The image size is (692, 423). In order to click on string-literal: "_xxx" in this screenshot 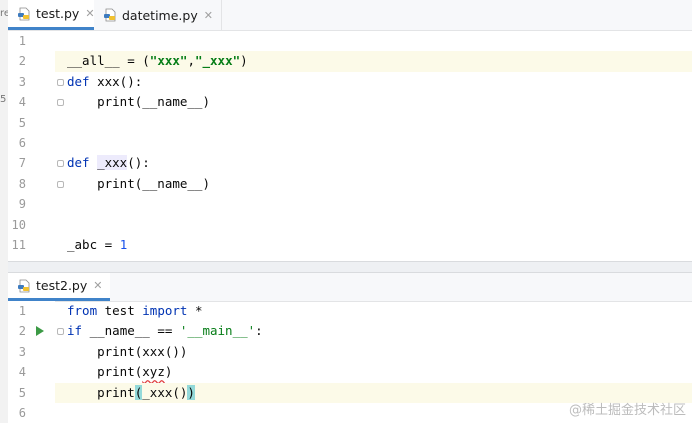, I will do `click(217, 61)`.